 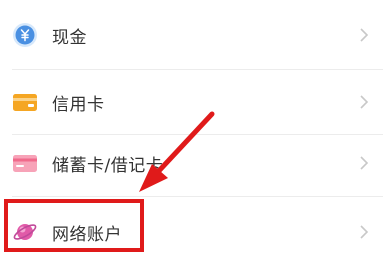 What do you see at coordinates (78, 104) in the screenshot?
I see `list-item-label: 信用卡` at bounding box center [78, 104].